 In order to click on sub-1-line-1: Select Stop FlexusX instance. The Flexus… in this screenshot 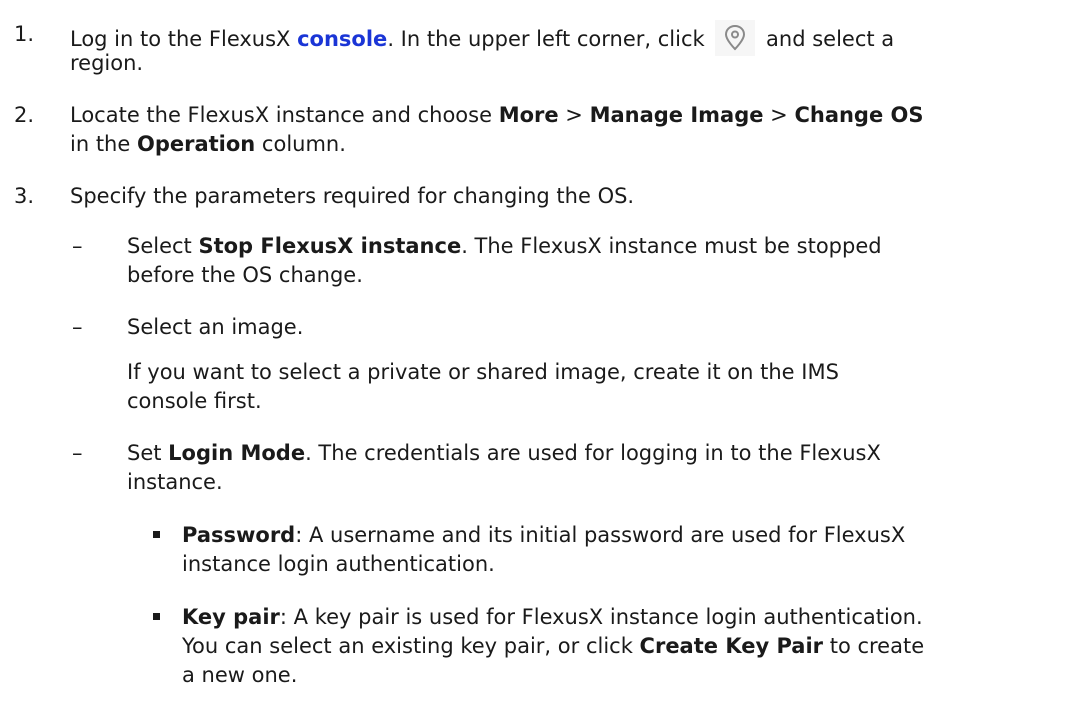, I will do `click(504, 246)`.